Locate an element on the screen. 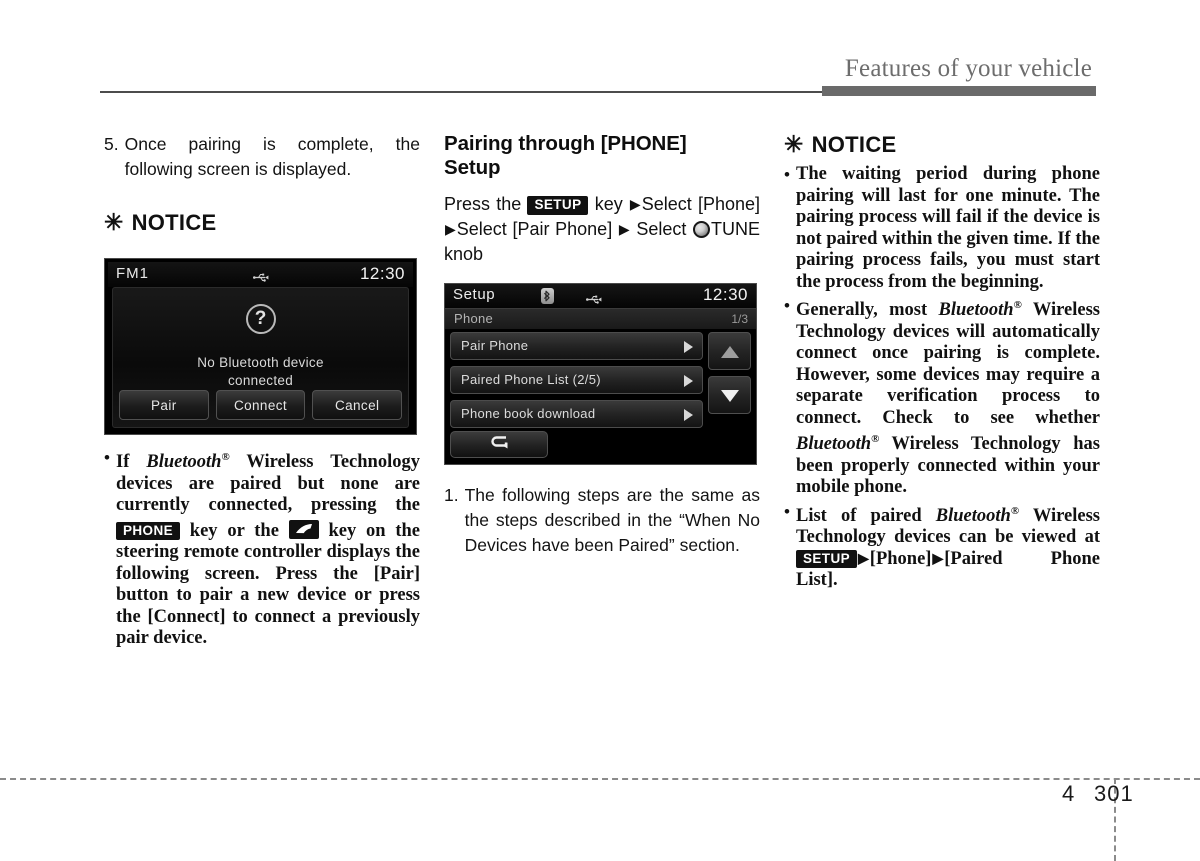  menu-item-paired-phone-list: Paired Phone List (2/5) is located at coordinates (576, 380).